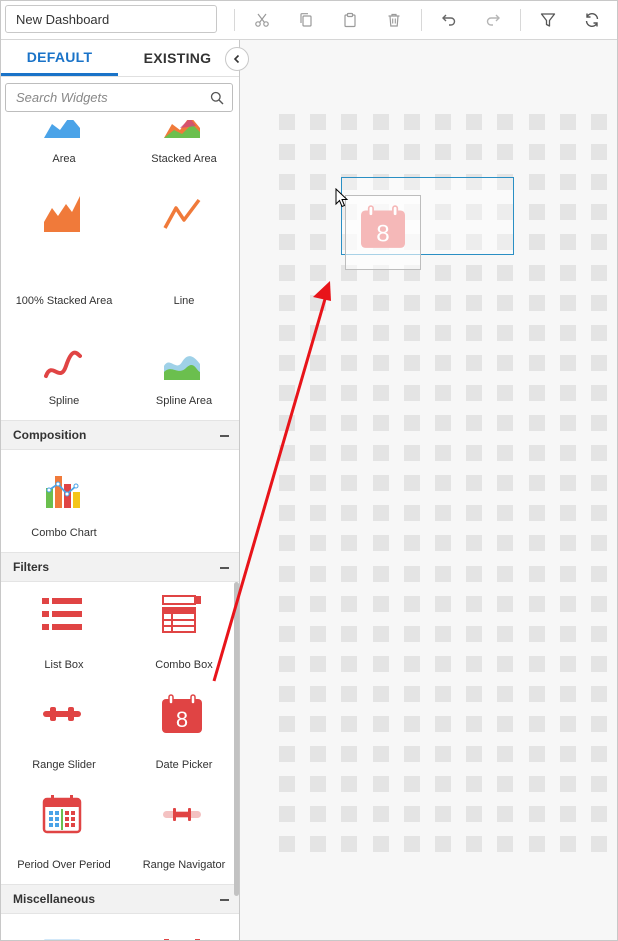 This screenshot has height=941, width=618. I want to click on filter-button, so click(548, 20).